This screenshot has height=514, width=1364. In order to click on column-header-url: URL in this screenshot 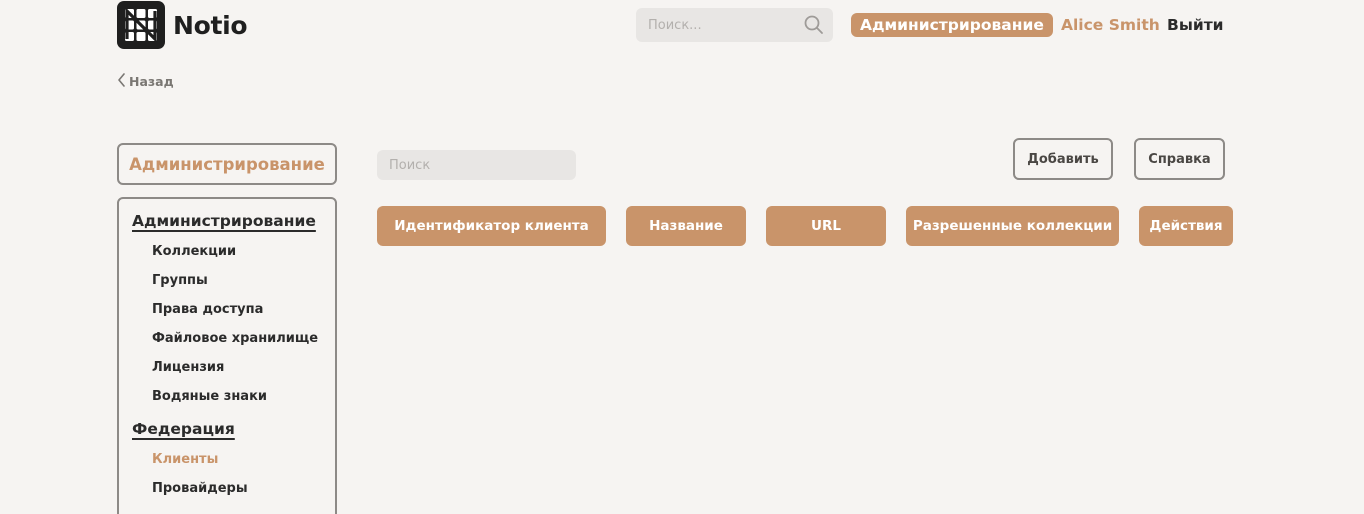, I will do `click(826, 226)`.